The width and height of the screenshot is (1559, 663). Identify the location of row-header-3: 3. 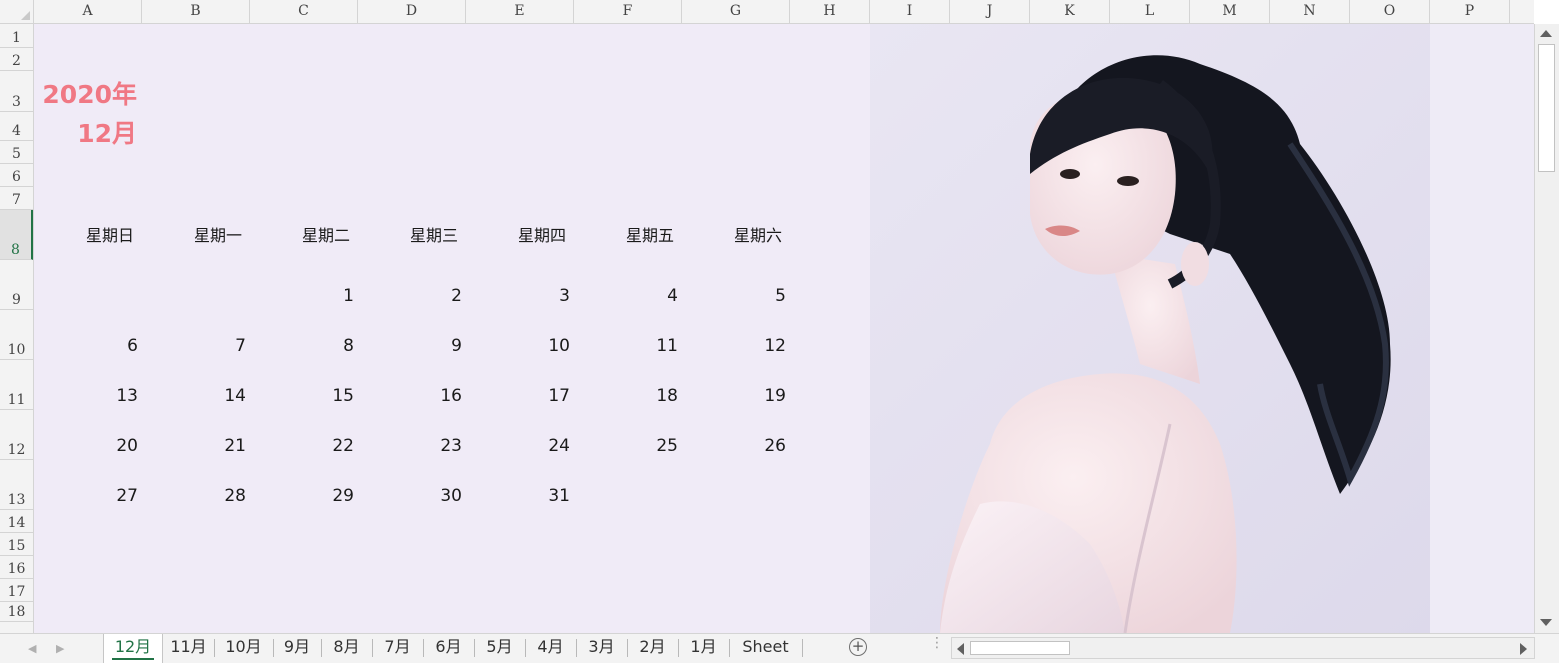
(16, 91).